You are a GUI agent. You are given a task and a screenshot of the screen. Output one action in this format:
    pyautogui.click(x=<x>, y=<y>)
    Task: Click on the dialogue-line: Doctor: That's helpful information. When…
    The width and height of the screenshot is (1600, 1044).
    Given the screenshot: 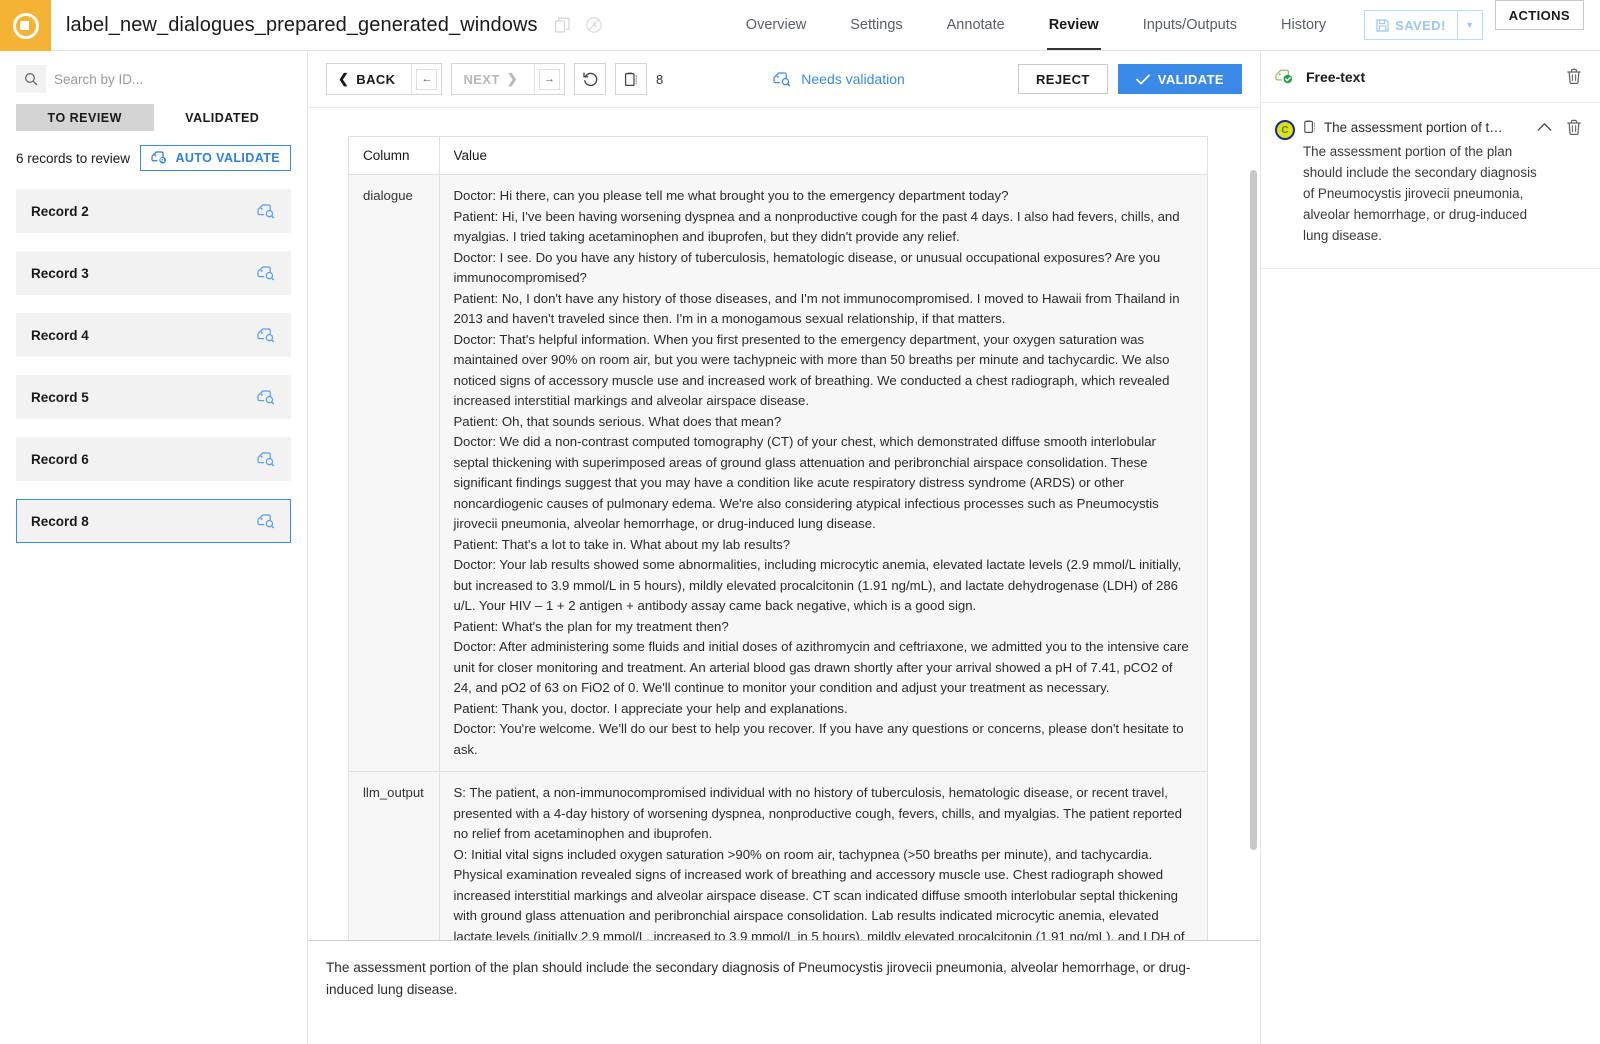 What is the action you would take?
    pyautogui.click(x=811, y=370)
    